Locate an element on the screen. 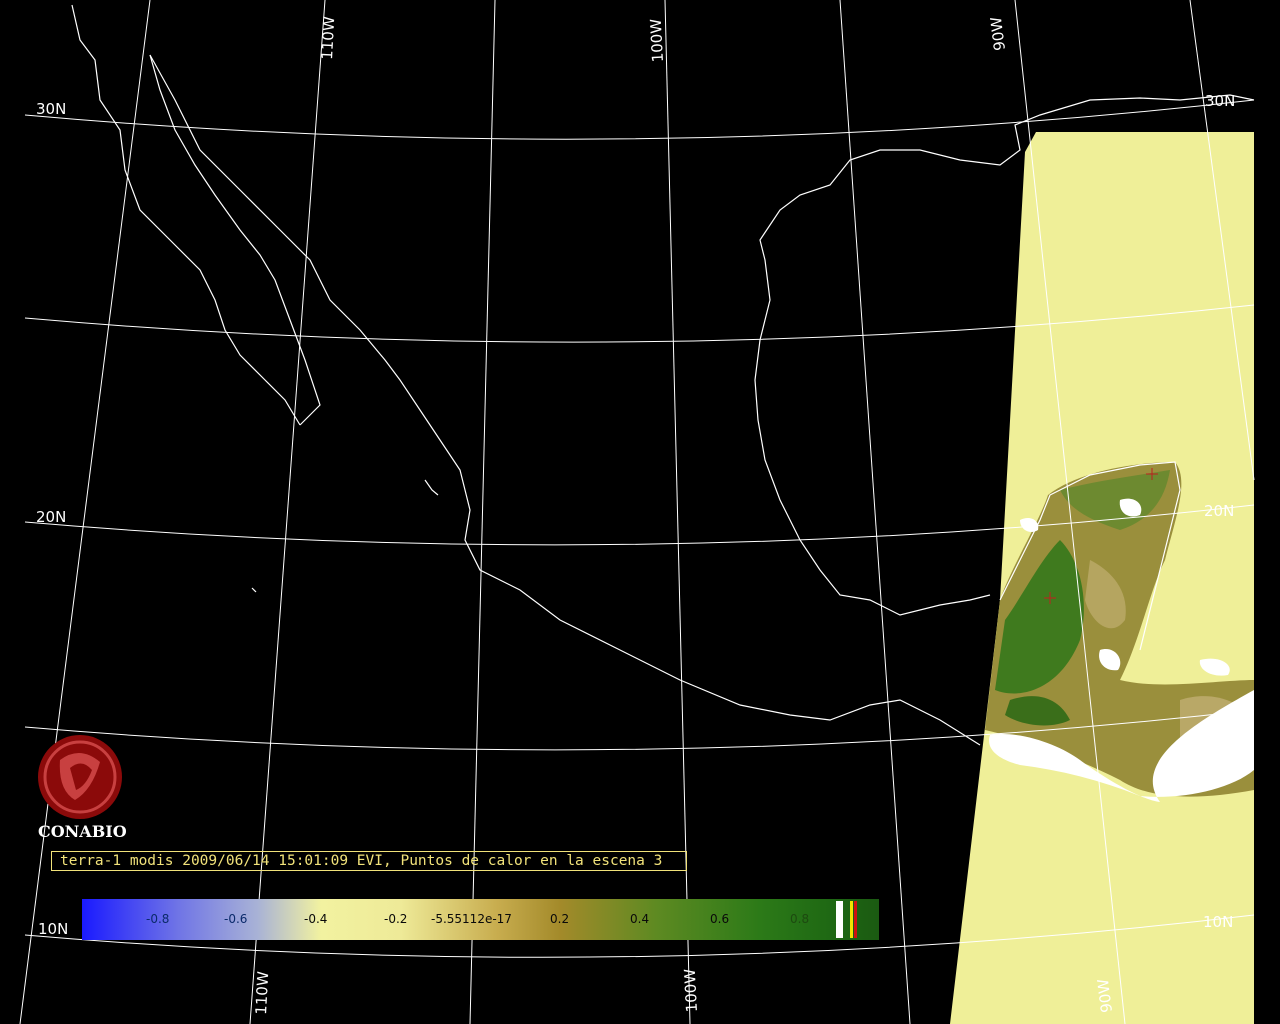 The image size is (1280, 1024). lon-label-110w-bottom: 110W is located at coordinates (262, 993).